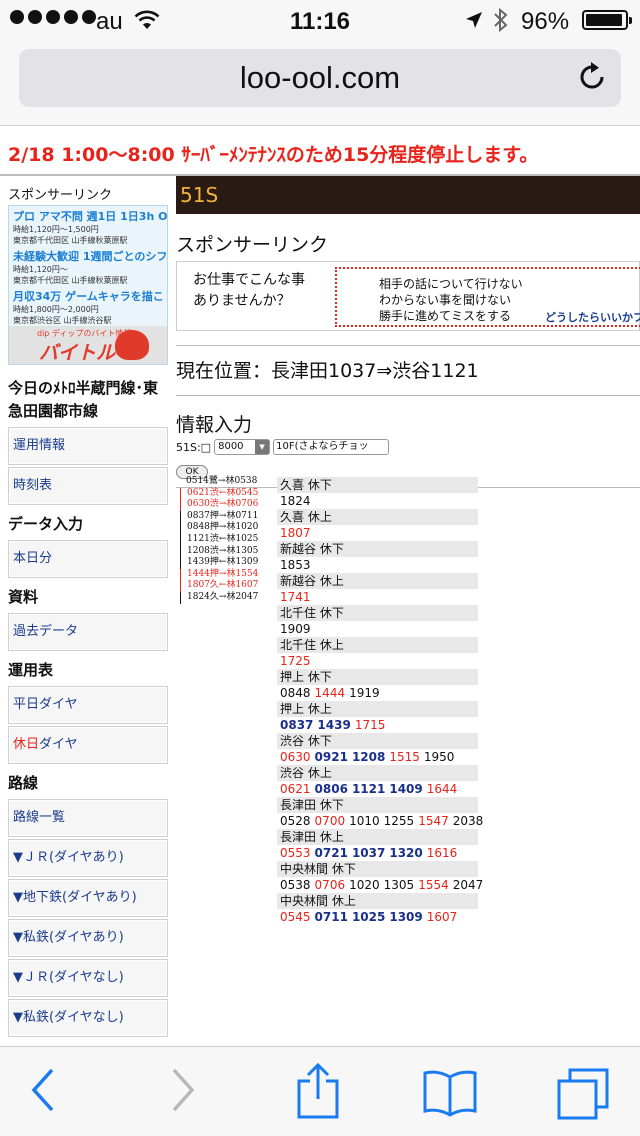 Image resolution: width=640 pixels, height=1136 pixels. Describe the element at coordinates (377, 917) in the screenshot. I see `station-times: 0545 0711 1025 1309 1607` at that location.